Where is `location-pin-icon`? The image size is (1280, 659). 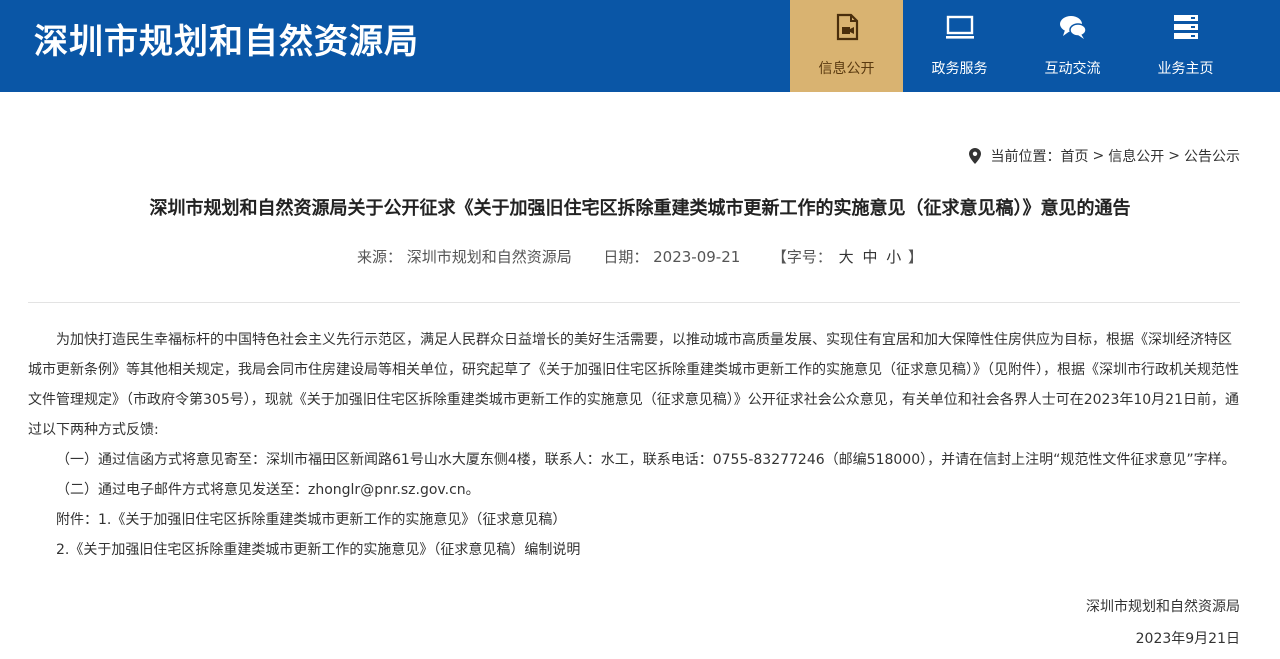 location-pin-icon is located at coordinates (974, 156).